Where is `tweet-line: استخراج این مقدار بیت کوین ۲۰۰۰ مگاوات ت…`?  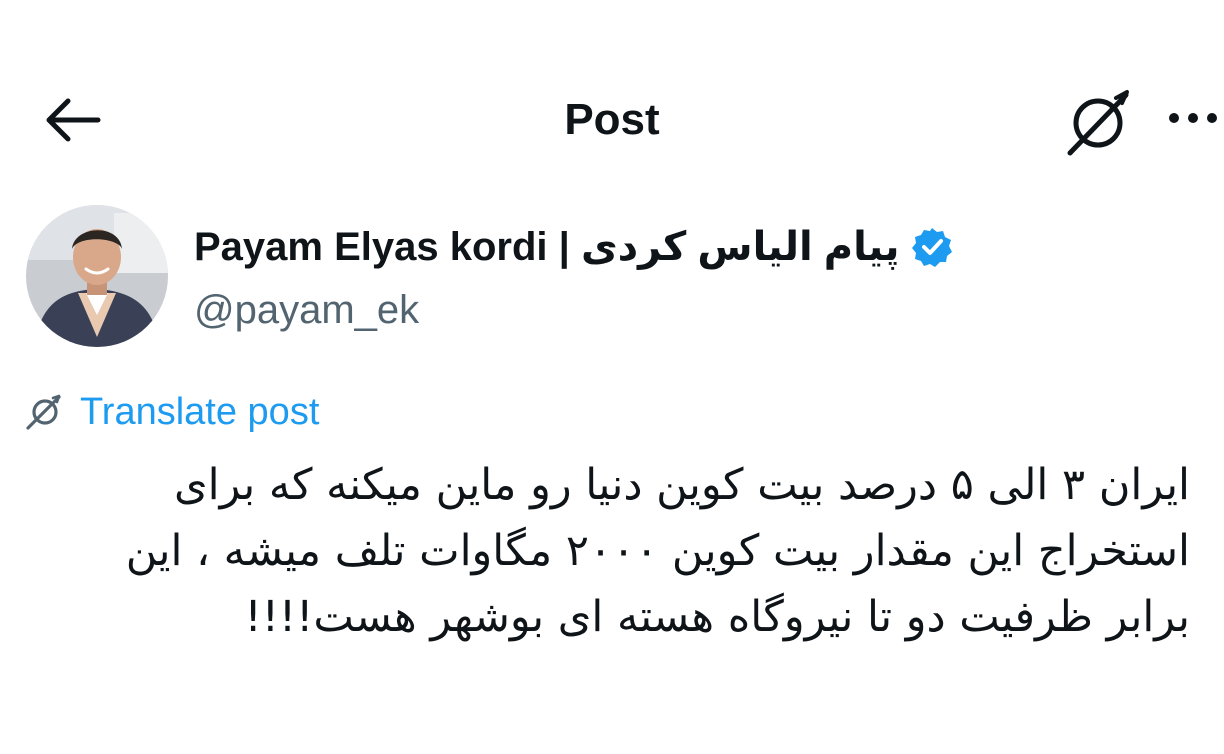 tweet-line: استخراج این مقدار بیت کوین ۲۰۰۰ مگاوات ت… is located at coordinates (657, 551).